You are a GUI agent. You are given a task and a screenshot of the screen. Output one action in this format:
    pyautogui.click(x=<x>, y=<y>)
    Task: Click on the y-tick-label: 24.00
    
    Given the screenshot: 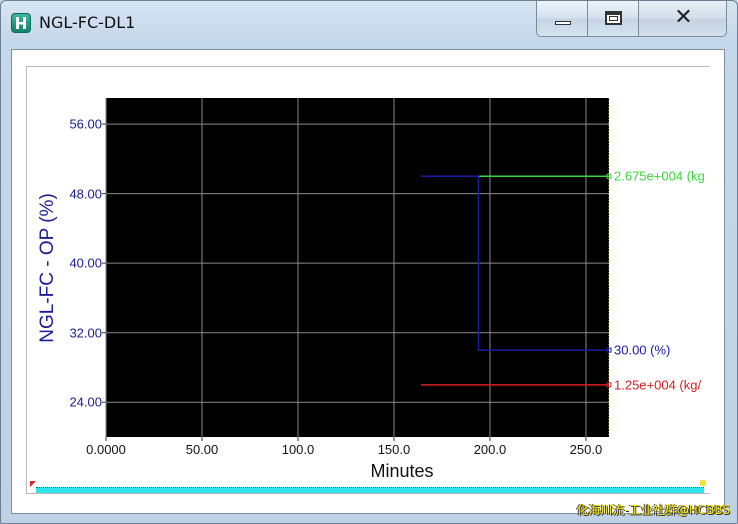 What is the action you would take?
    pyautogui.click(x=85, y=402)
    